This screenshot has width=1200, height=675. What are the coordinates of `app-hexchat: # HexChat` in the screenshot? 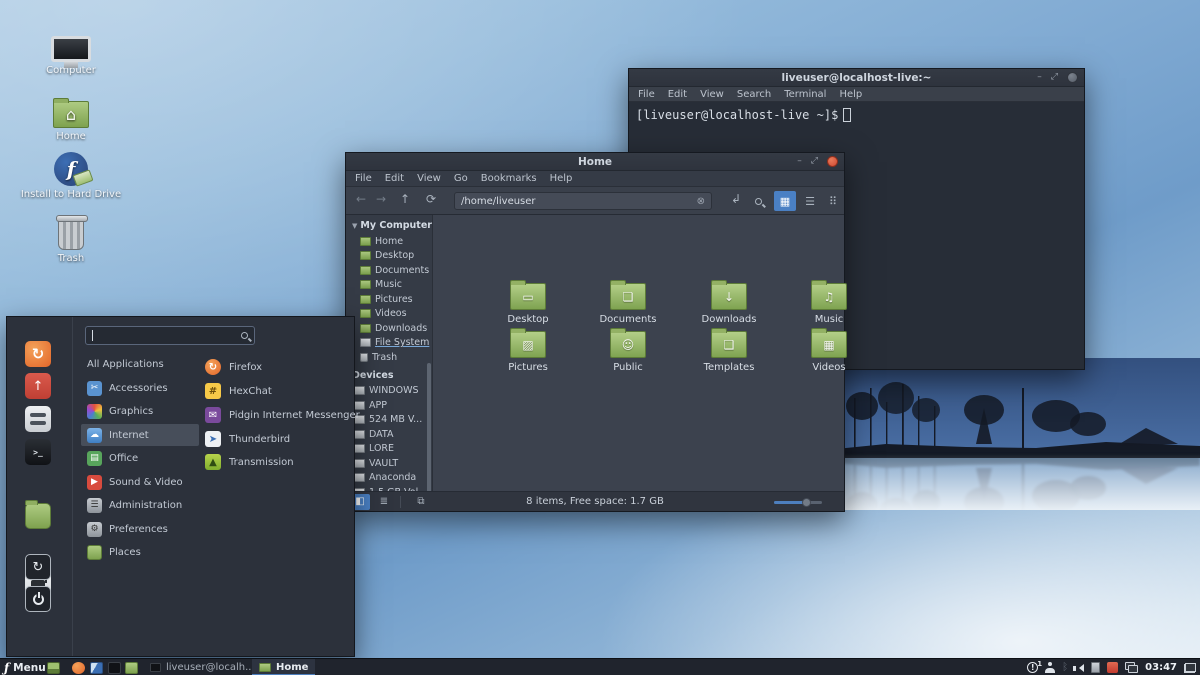 It's located at (277, 391).